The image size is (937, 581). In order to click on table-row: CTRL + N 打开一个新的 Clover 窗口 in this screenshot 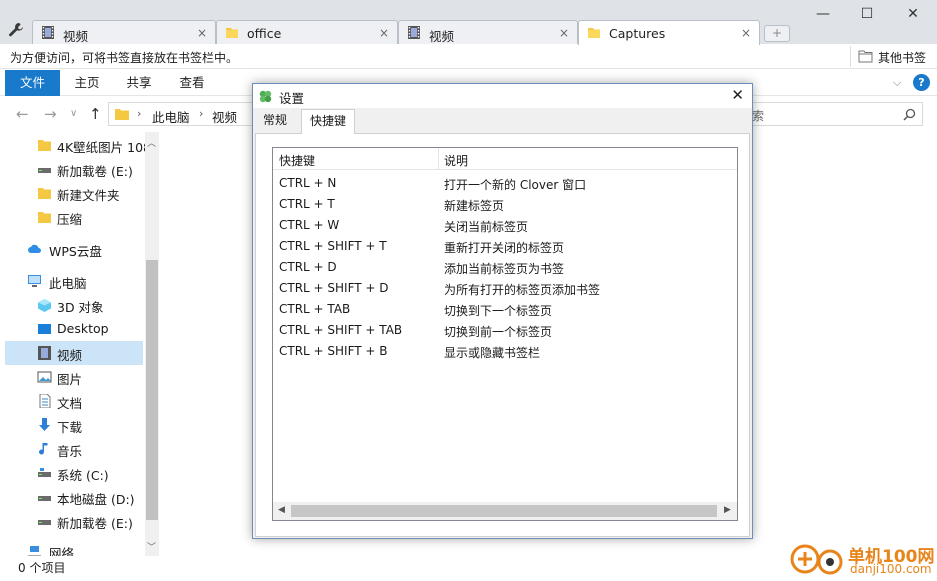, I will do `click(505, 183)`.